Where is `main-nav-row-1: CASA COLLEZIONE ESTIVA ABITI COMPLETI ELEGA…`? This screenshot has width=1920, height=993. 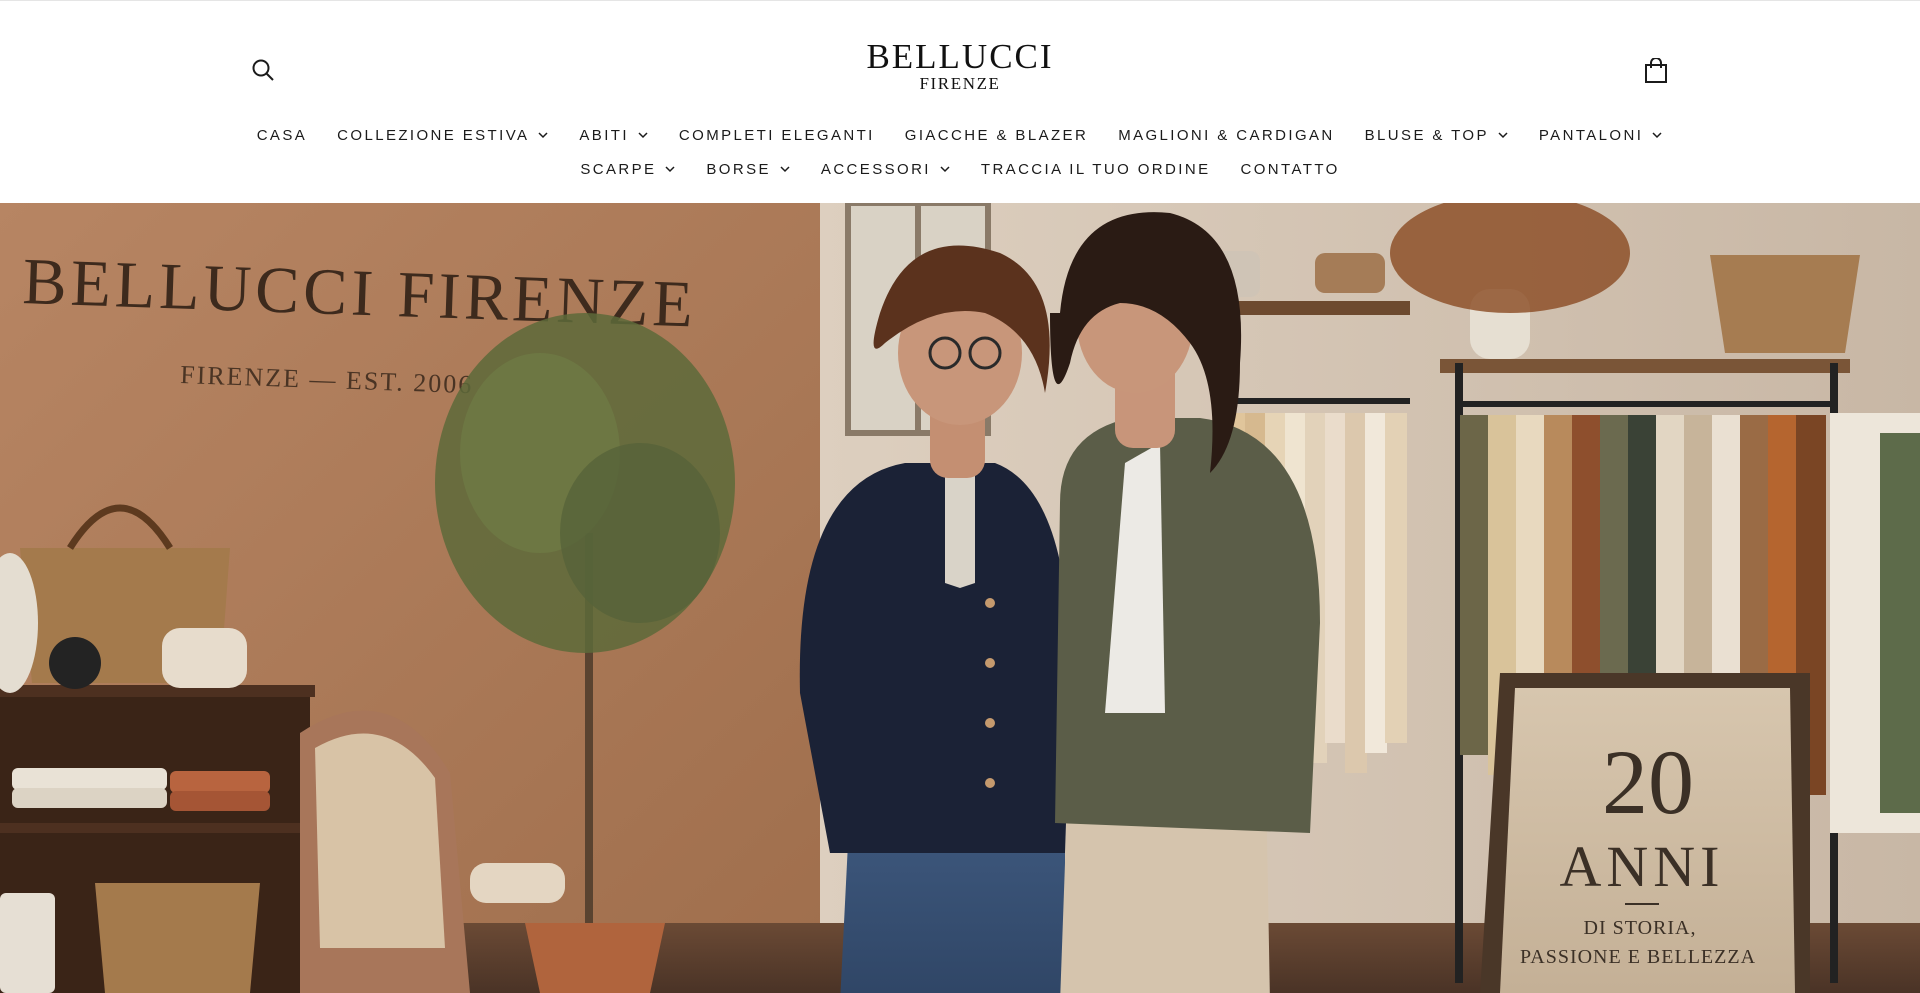
main-nav-row-1: CASA COLLEZIONE ESTIVA ABITI COMPLETI ELEGA… is located at coordinates (960, 135).